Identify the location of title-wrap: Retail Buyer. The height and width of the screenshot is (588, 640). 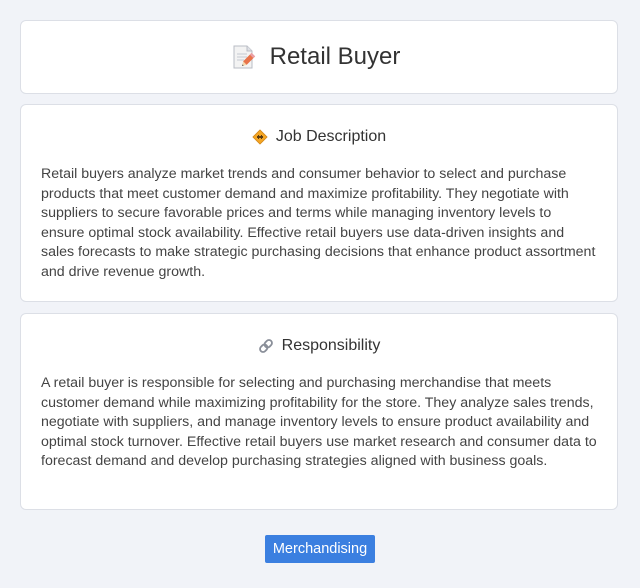
(316, 57).